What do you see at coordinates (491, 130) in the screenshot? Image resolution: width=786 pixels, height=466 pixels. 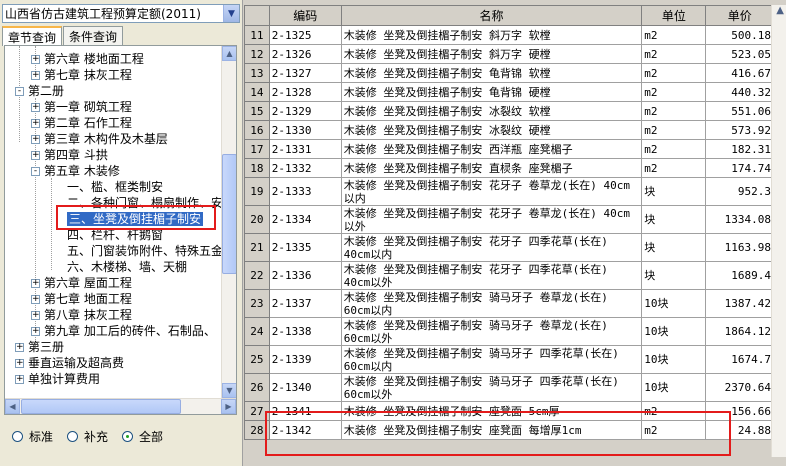 I see `cell-name: 木装修 坐凳及倒挂楣子制安 冰裂纹 硬樘` at bounding box center [491, 130].